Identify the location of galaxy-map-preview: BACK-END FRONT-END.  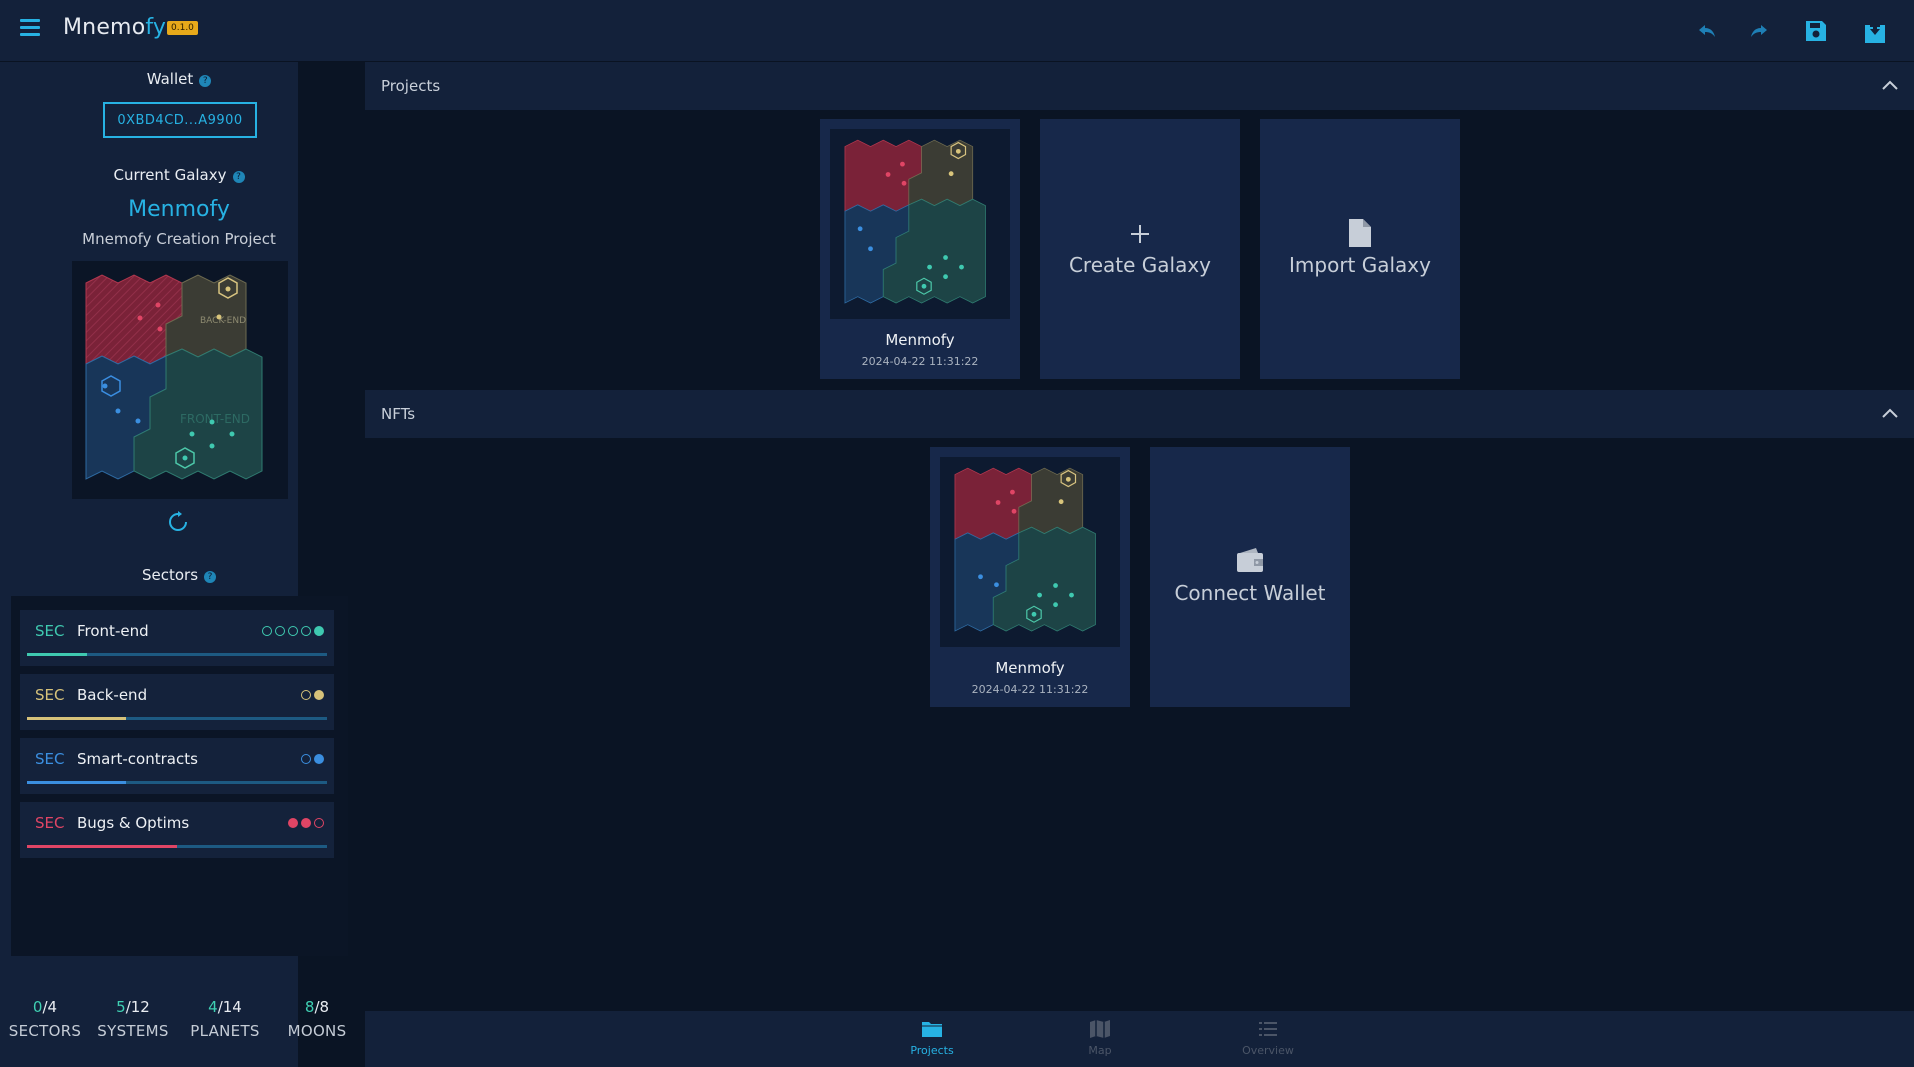
(180, 380).